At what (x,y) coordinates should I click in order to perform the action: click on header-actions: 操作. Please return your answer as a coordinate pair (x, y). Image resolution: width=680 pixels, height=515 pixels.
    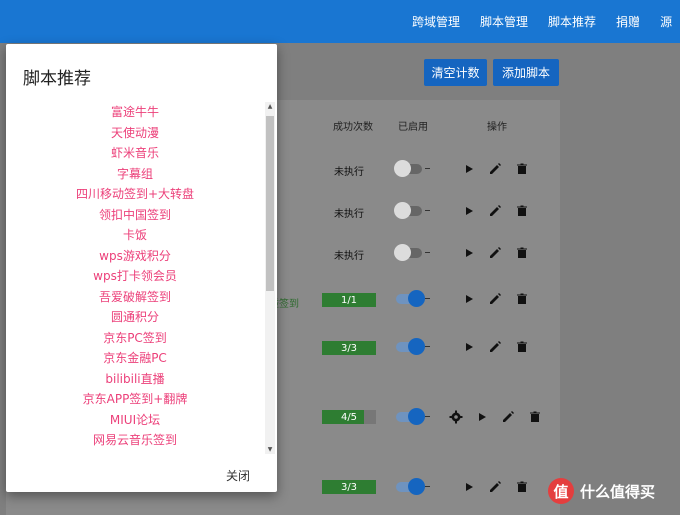
    Looking at the image, I should click on (497, 127).